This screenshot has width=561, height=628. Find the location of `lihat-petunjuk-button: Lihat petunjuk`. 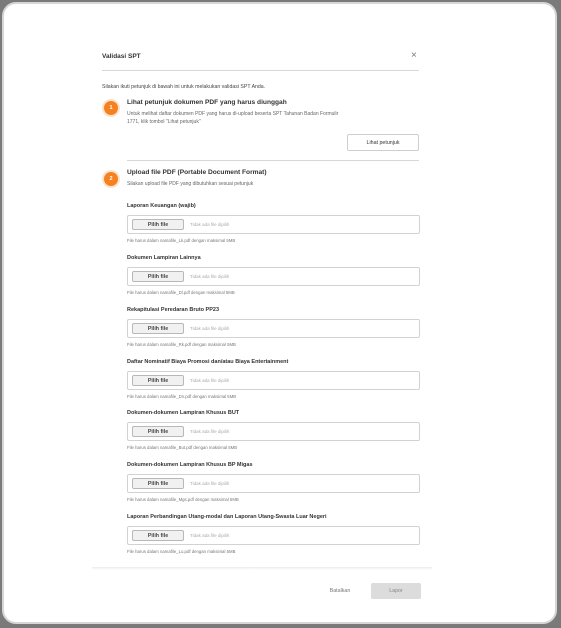

lihat-petunjuk-button: Lihat petunjuk is located at coordinates (383, 142).